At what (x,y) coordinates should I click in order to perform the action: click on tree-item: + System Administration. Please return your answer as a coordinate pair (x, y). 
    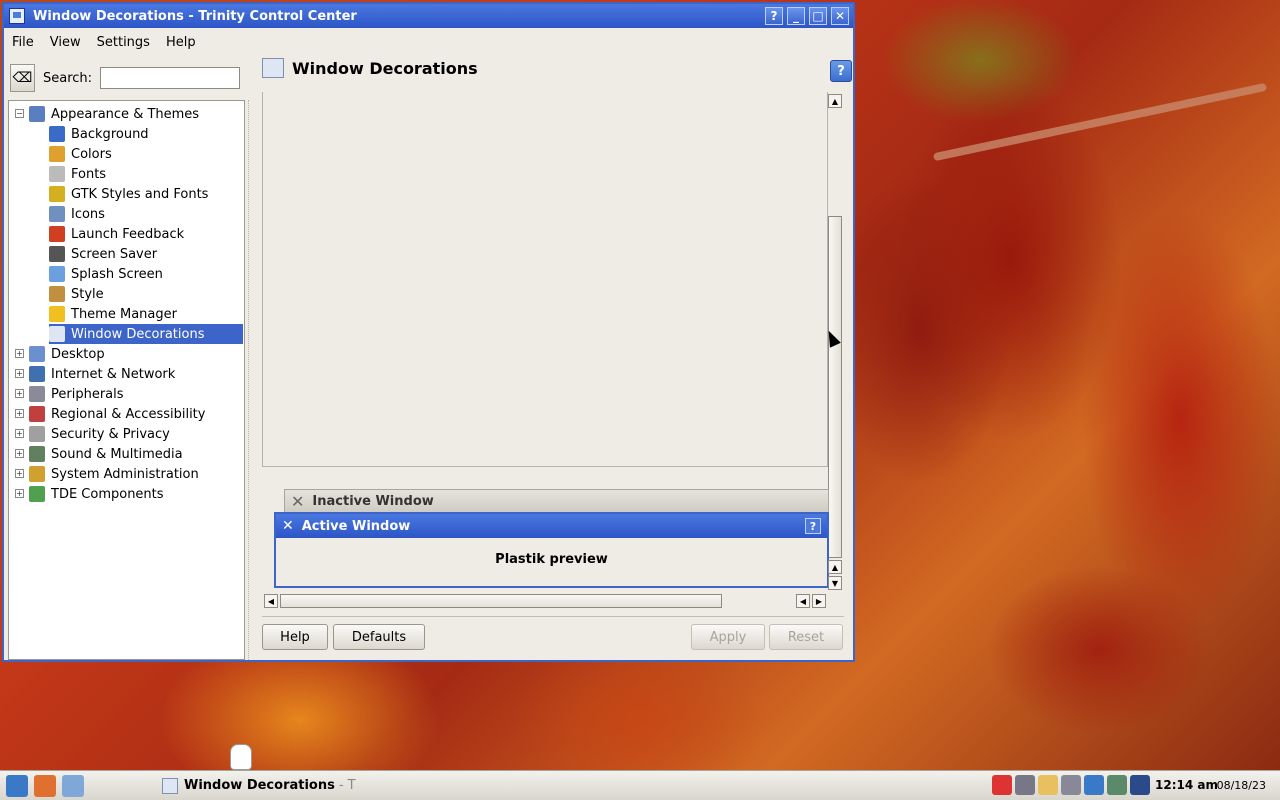
    Looking at the image, I should click on (107, 474).